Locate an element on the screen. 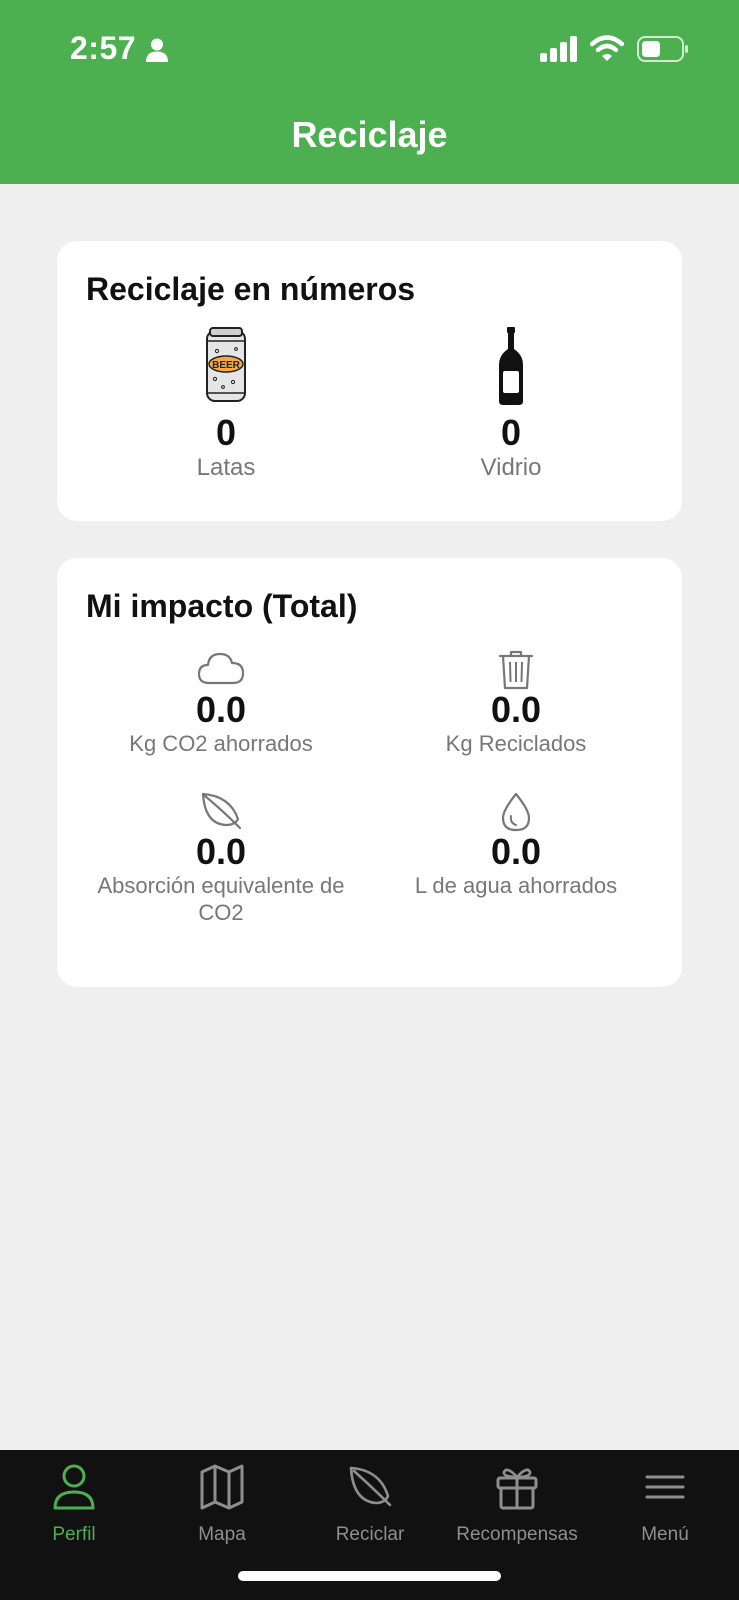 Image resolution: width=739 pixels, height=1600 pixels. co2-saved-label: Kg CO2 ahorrados is located at coordinates (221, 743).